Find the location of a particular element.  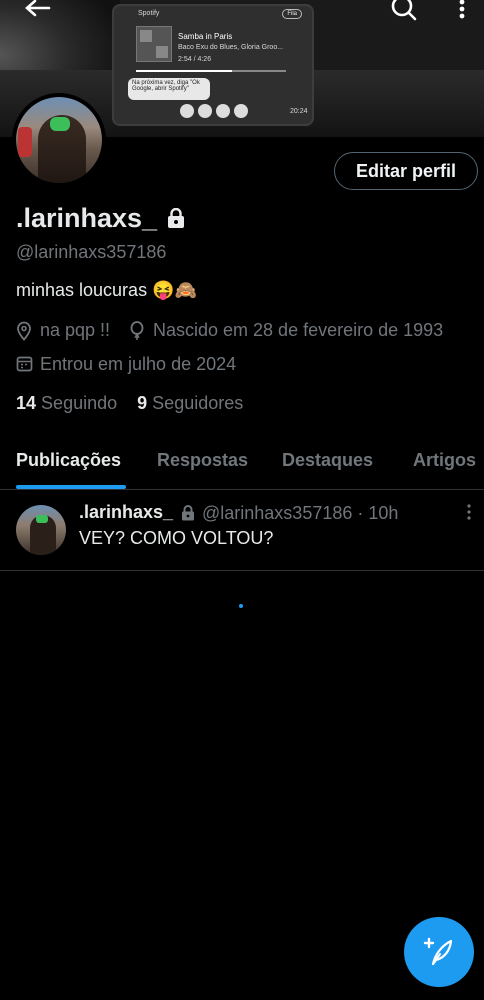

lock-icon is located at coordinates (176, 218).